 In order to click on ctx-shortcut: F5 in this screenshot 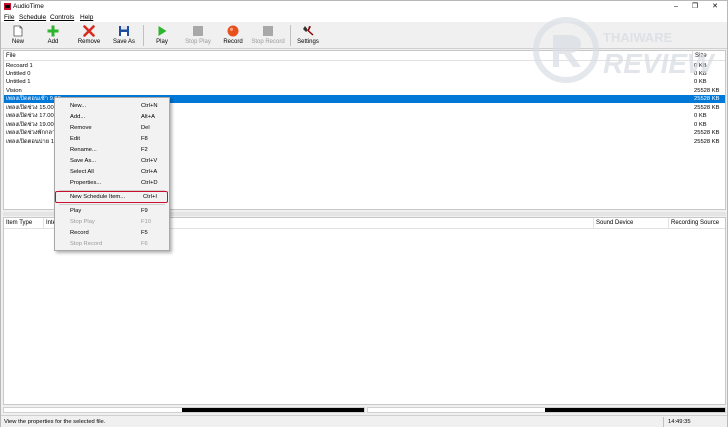, I will do `click(144, 233)`.